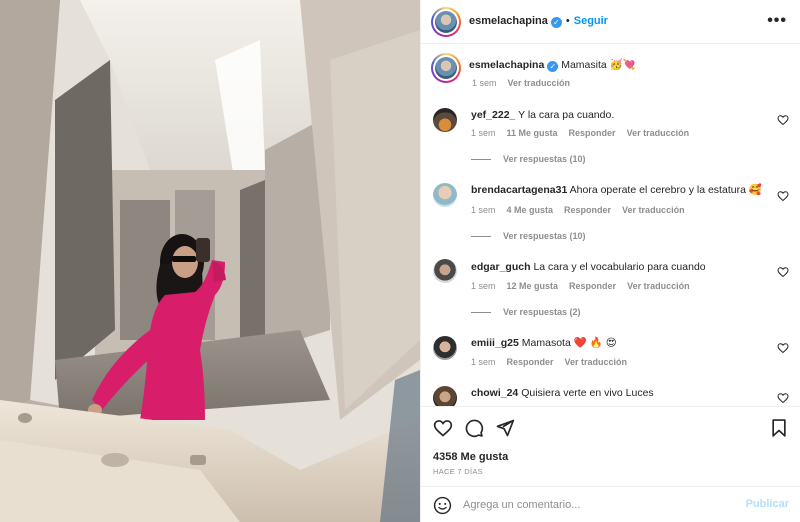 This screenshot has height=522, width=800. I want to click on comment-text-line: yef_222_ Y la cara pa cuando., so click(619, 115).